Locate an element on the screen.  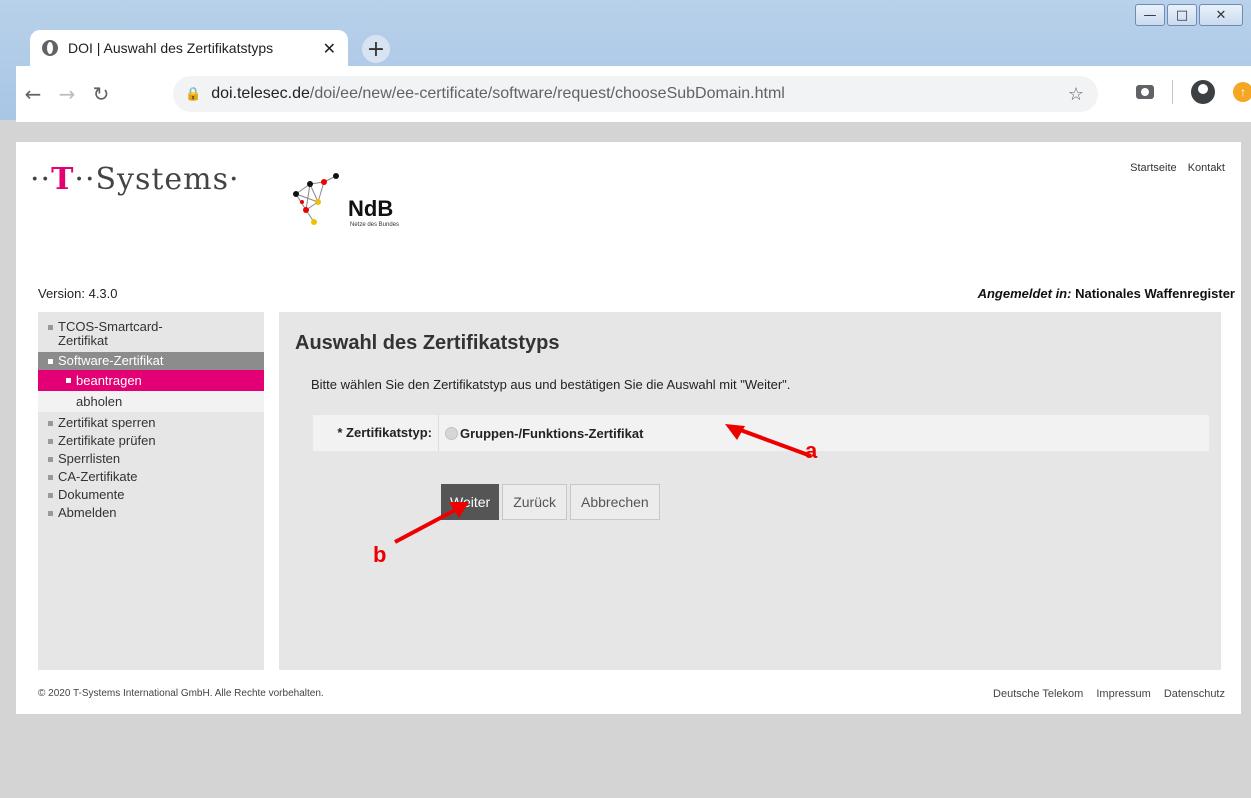
sidebar-item-beantragen: beantragen is located at coordinates (151, 380).